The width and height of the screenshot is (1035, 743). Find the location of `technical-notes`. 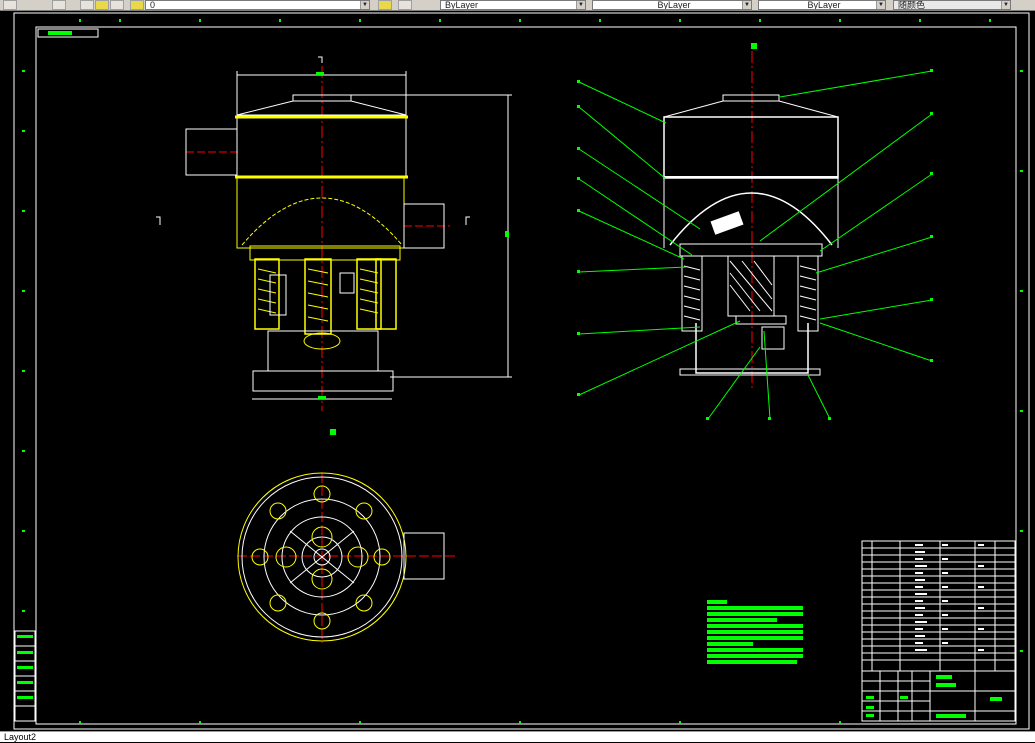

technical-notes is located at coordinates (755, 632).